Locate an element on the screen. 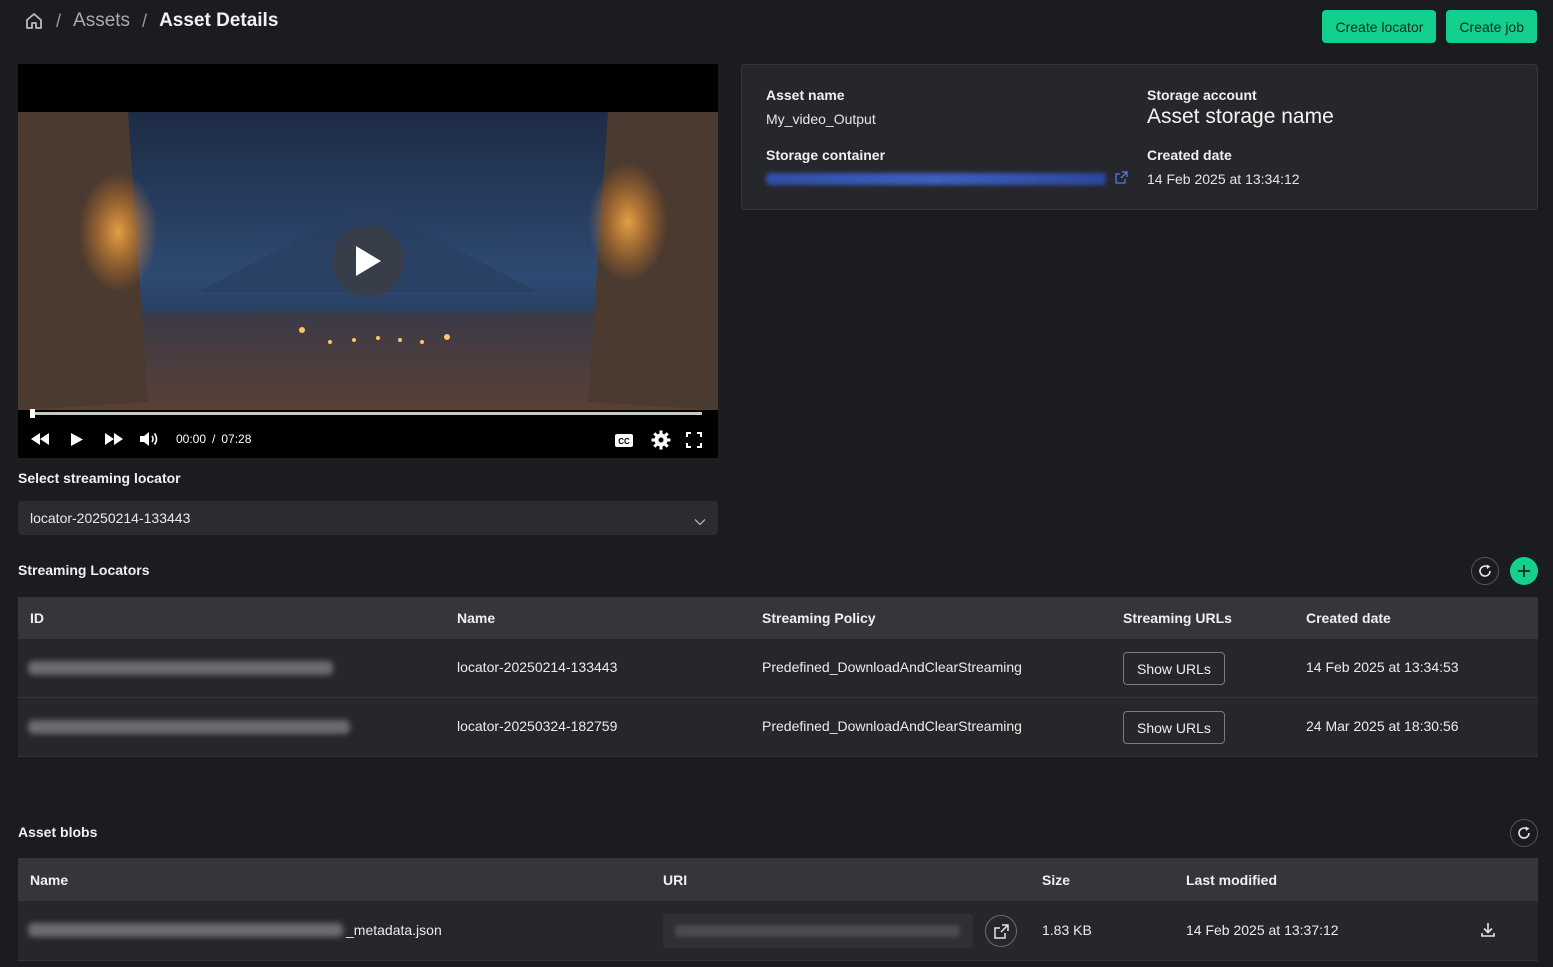  column-header: Last modified is located at coordinates (1231, 880).